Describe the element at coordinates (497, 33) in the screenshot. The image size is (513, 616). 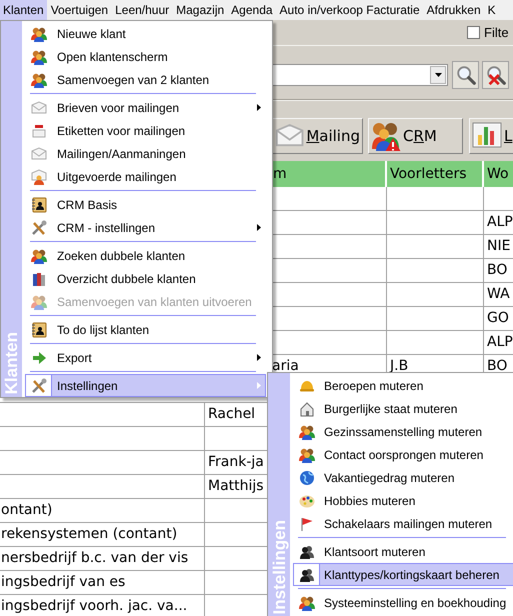
I see `filter-label: Filte` at that location.